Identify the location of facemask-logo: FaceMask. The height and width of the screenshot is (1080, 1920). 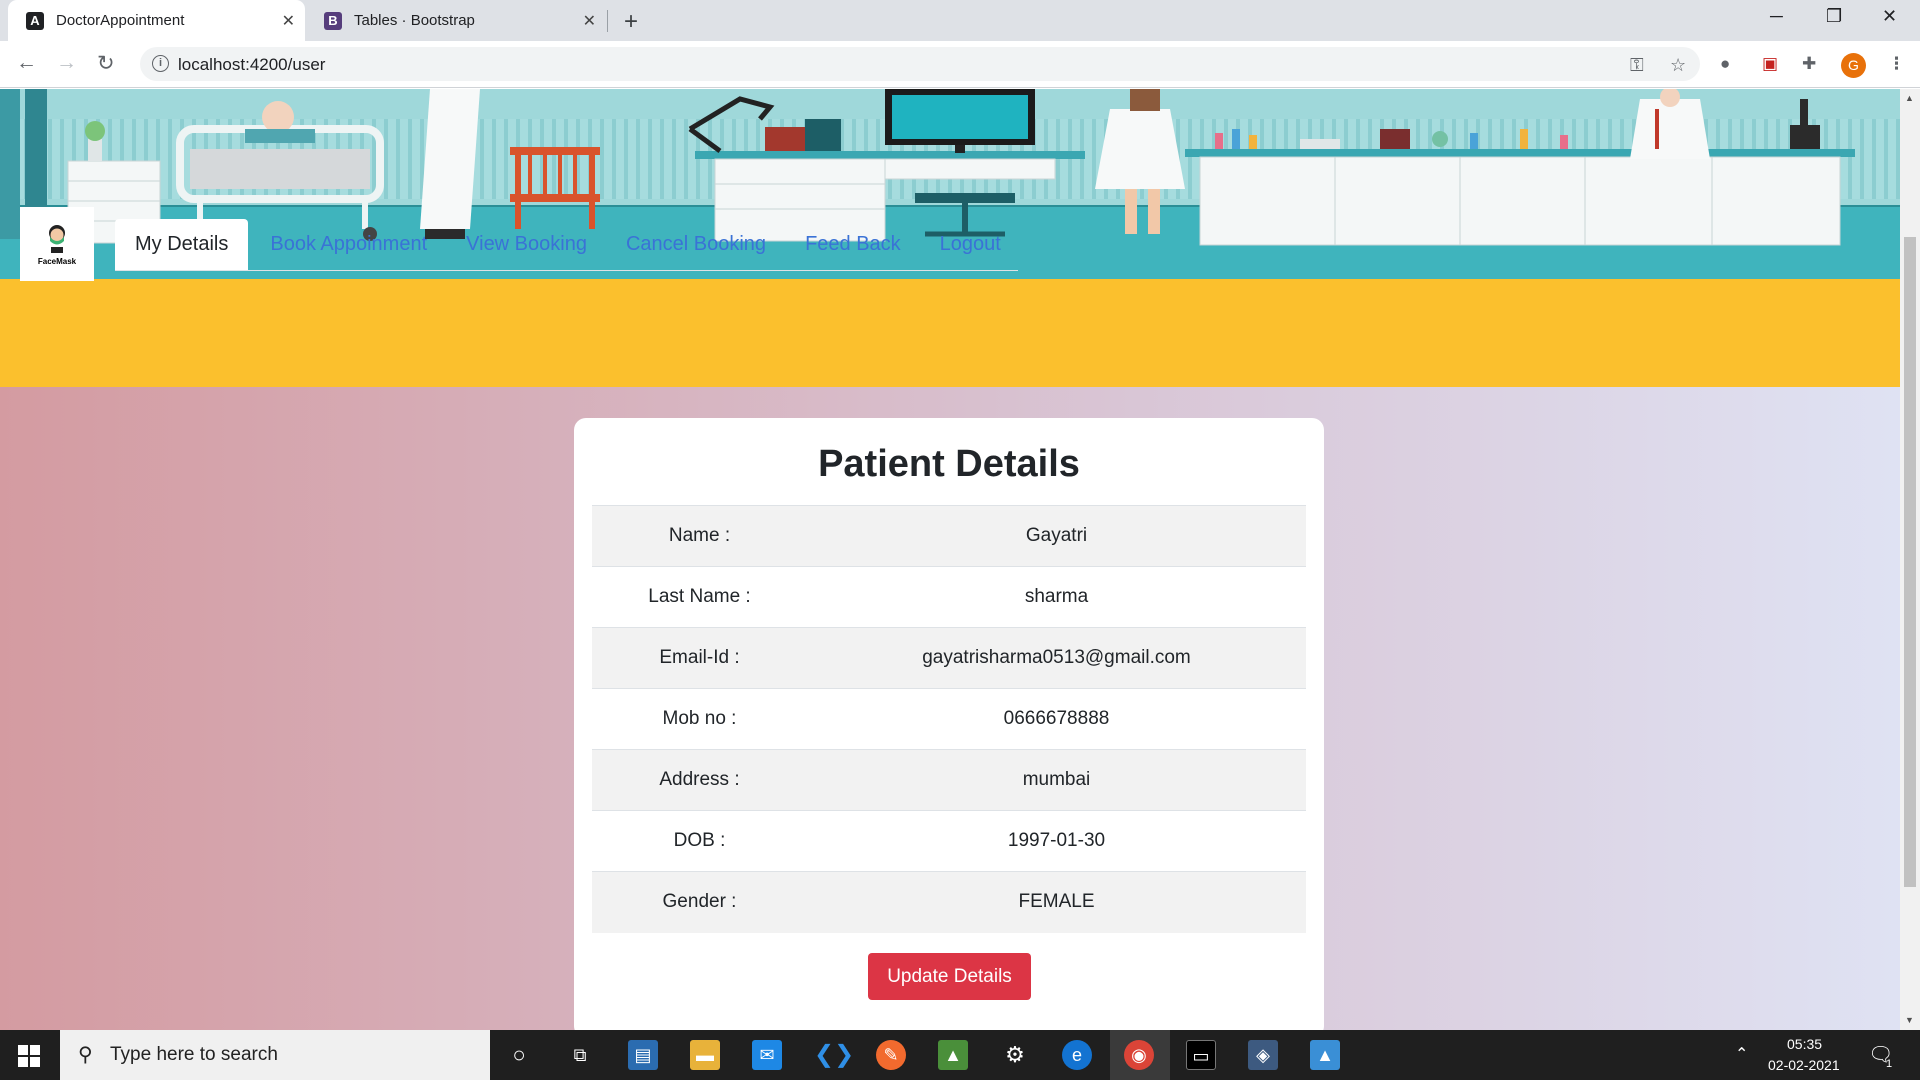
(57, 244).